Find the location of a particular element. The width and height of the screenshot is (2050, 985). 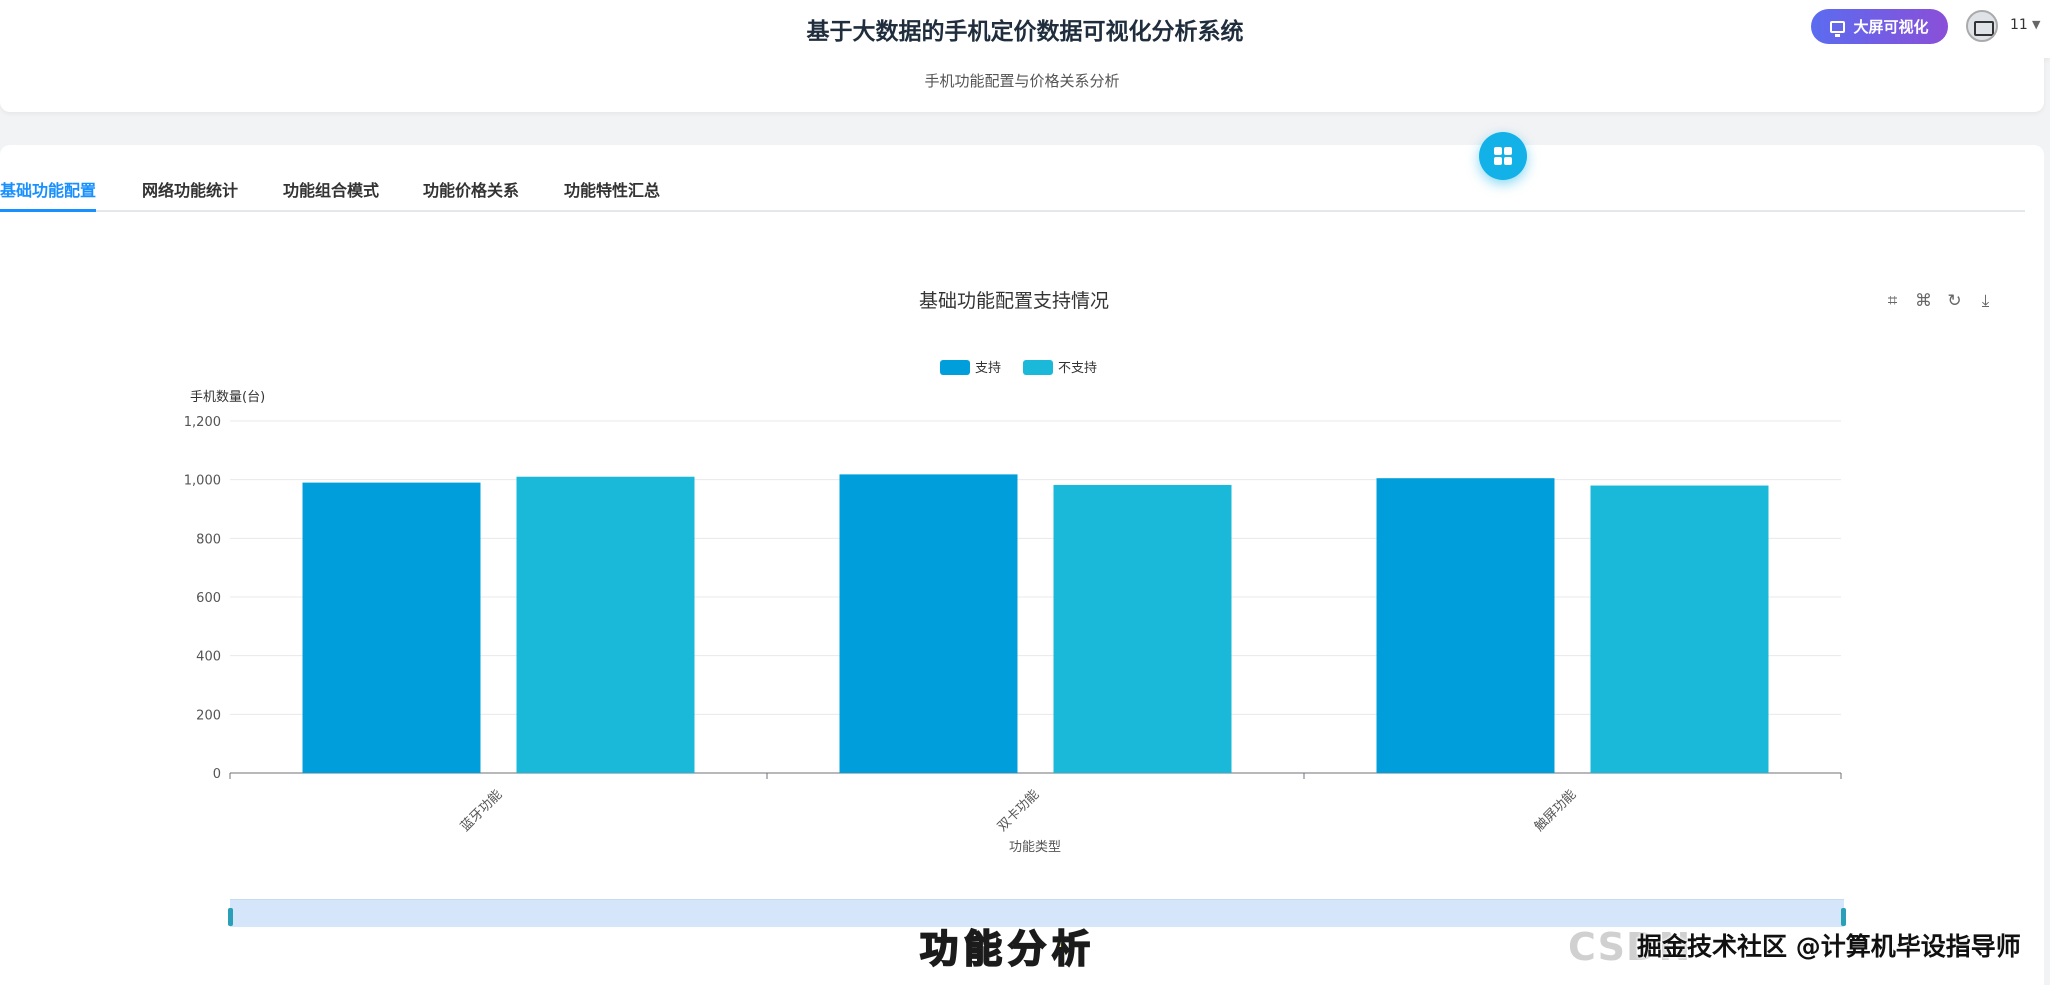

legend-label-0: 支持 is located at coordinates (988, 368).